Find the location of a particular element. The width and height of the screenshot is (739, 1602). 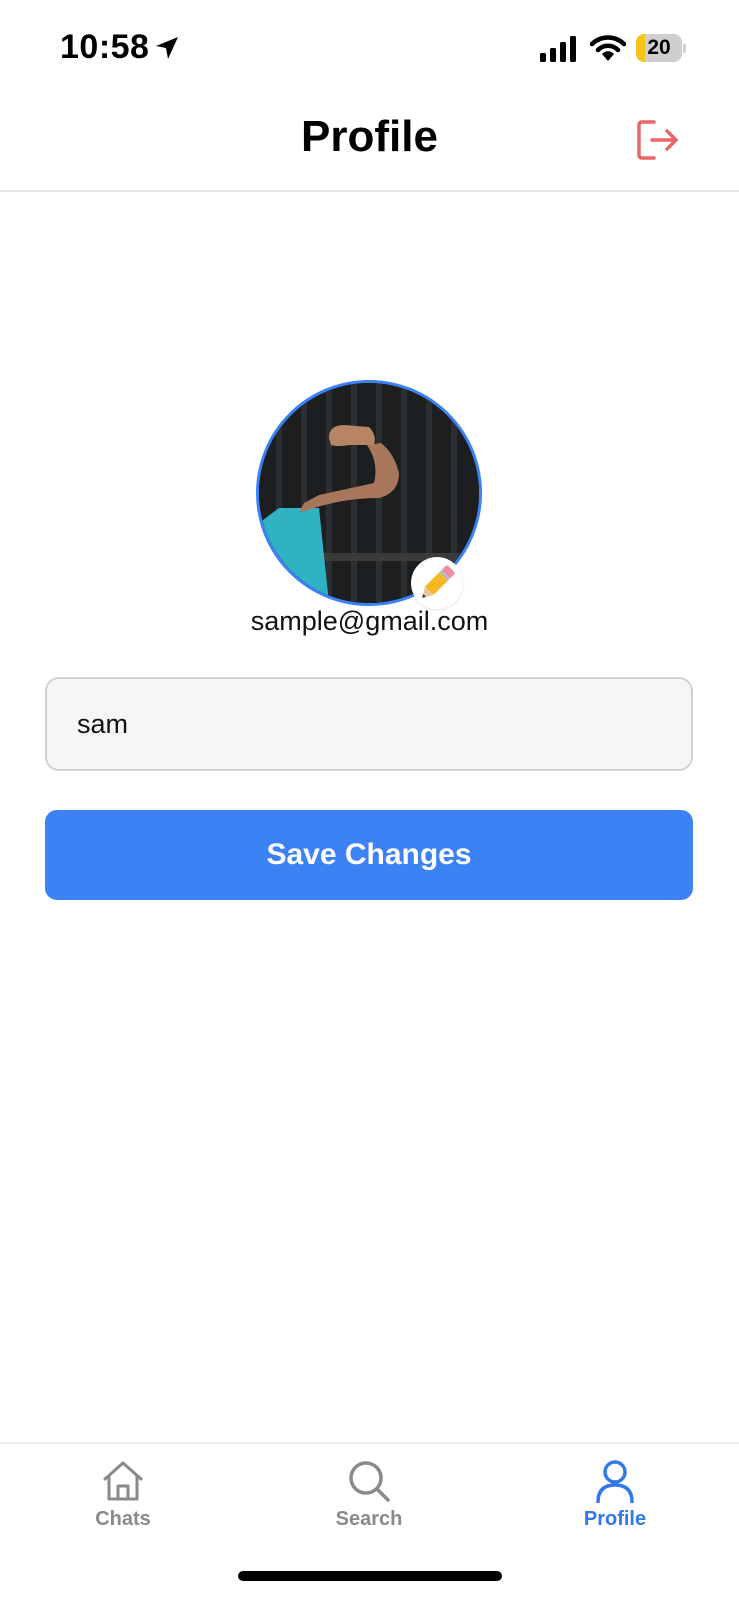

pencil-icon is located at coordinates (438, 581).